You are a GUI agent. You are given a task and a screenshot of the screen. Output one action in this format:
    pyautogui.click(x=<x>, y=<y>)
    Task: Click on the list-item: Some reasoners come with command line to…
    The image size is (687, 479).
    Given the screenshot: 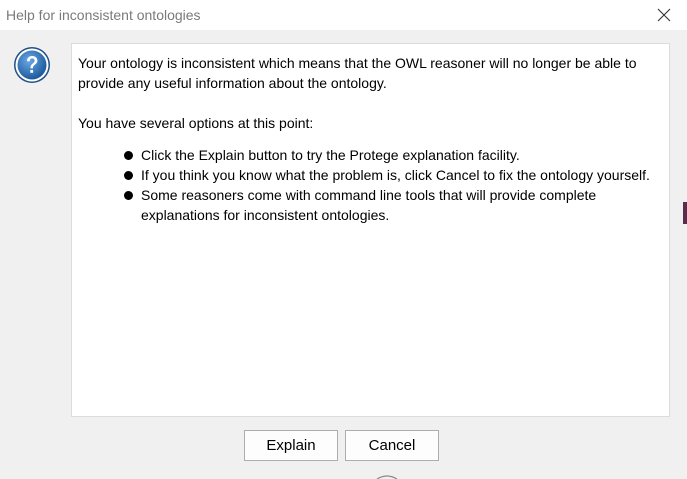 What is the action you would take?
    pyautogui.click(x=389, y=205)
    